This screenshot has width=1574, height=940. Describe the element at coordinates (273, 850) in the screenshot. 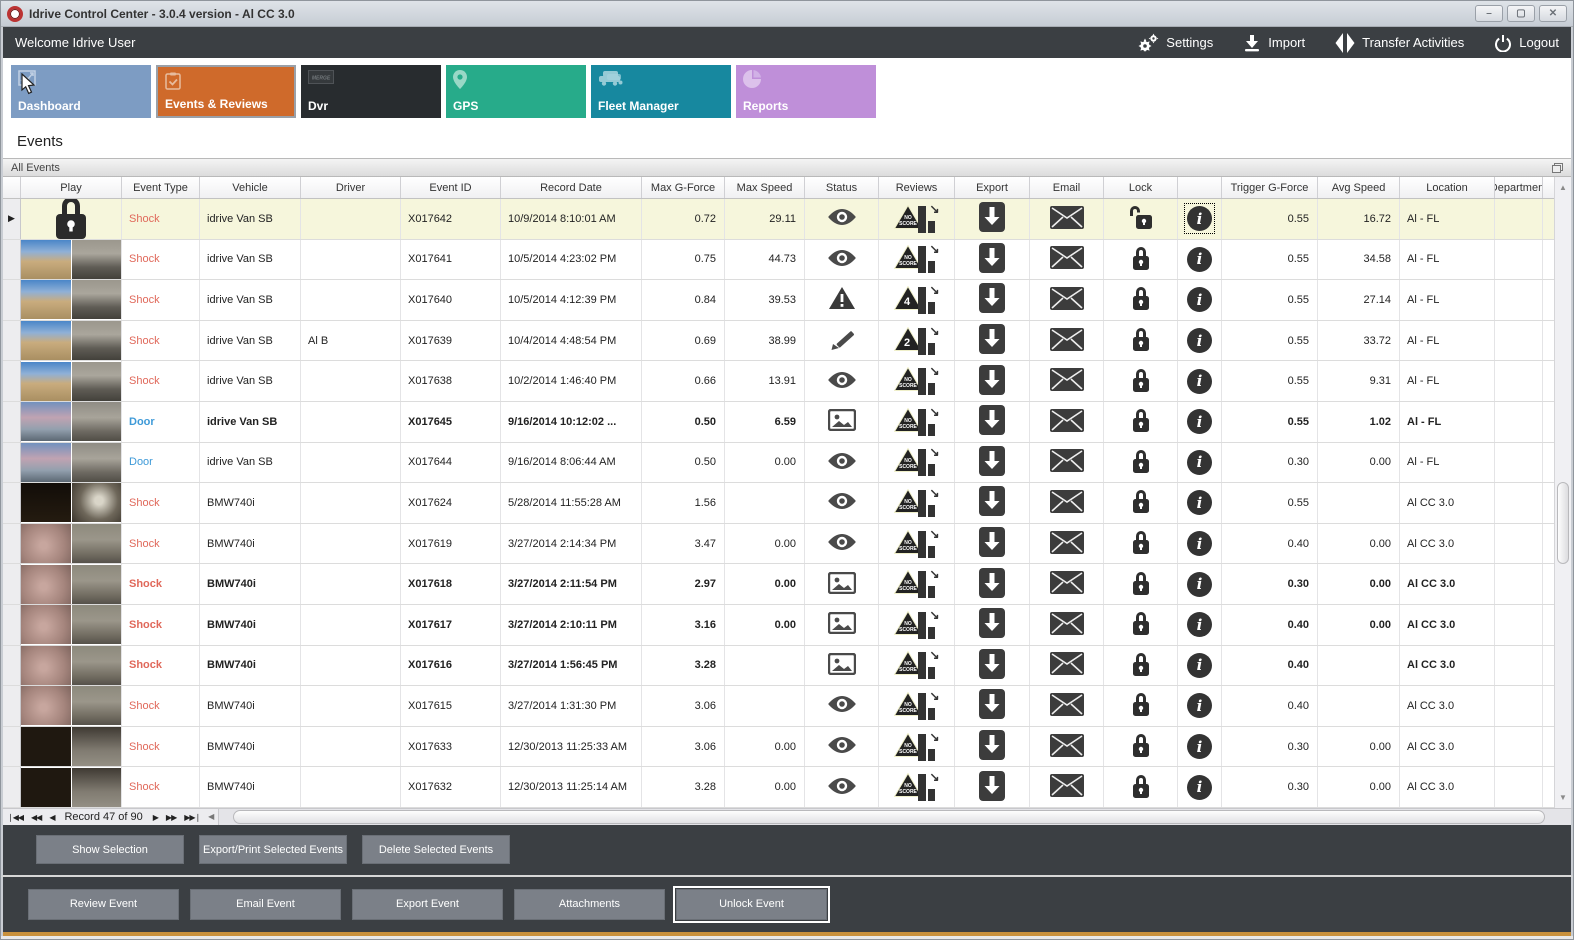

I see `export-print-selected-events-button: Export/Print Selected Events` at that location.